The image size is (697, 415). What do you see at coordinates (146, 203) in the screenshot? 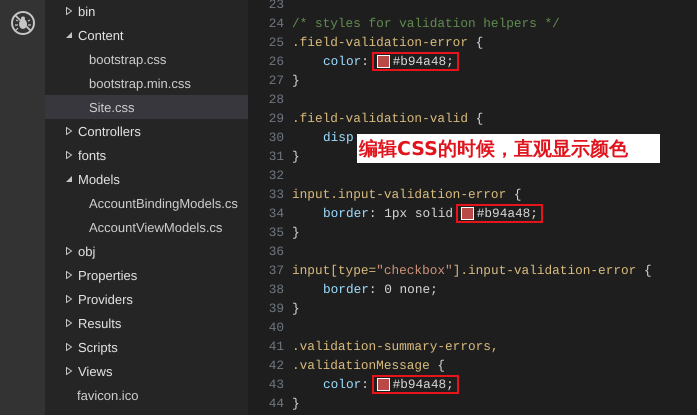
I see `file-item: AccountBindingModels.cs` at bounding box center [146, 203].